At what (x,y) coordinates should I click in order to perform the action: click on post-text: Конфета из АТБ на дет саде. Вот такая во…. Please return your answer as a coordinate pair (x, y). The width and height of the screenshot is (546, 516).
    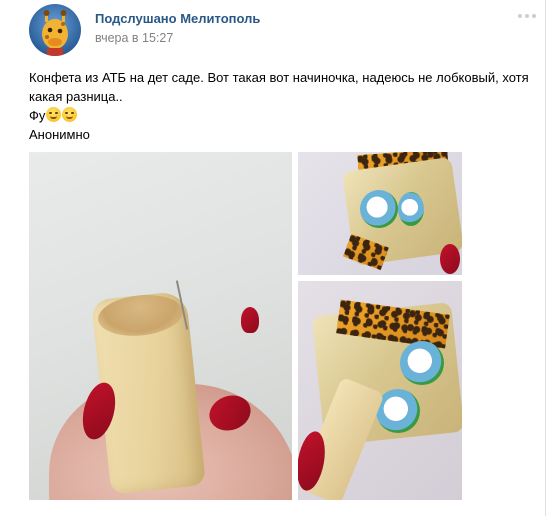
    Looking at the image, I should click on (279, 106).